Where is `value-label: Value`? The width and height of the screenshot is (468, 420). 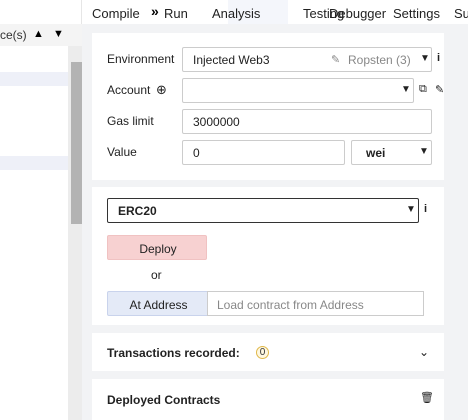 value-label: Value is located at coordinates (122, 152).